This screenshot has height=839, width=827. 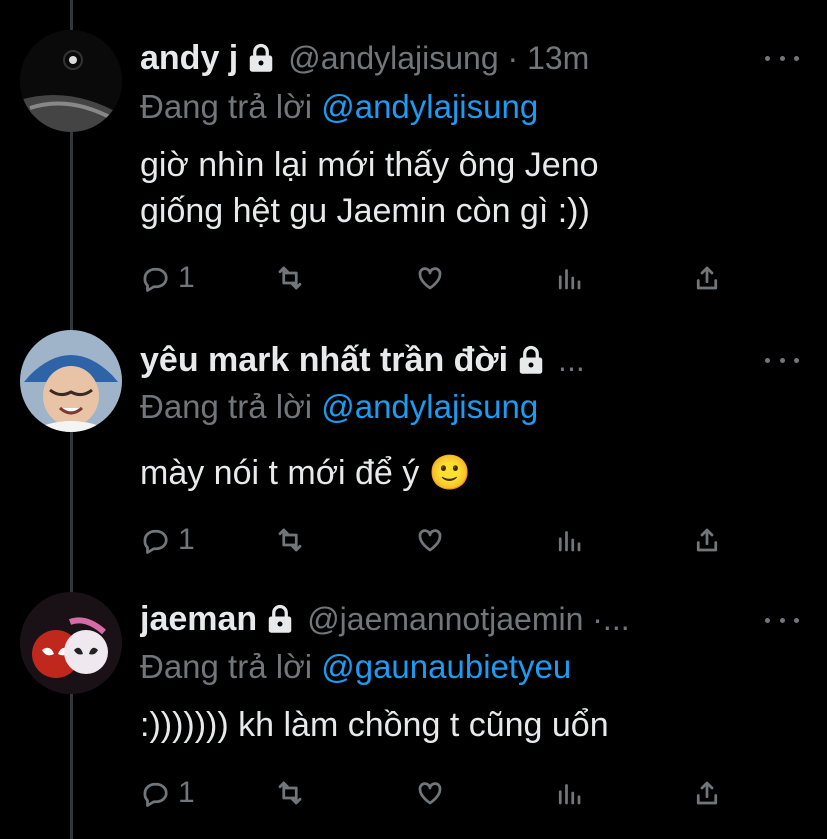 I want to click on tweet-text: :))))))) kh làm chồng t cũng uổn, so click(x=460, y=725).